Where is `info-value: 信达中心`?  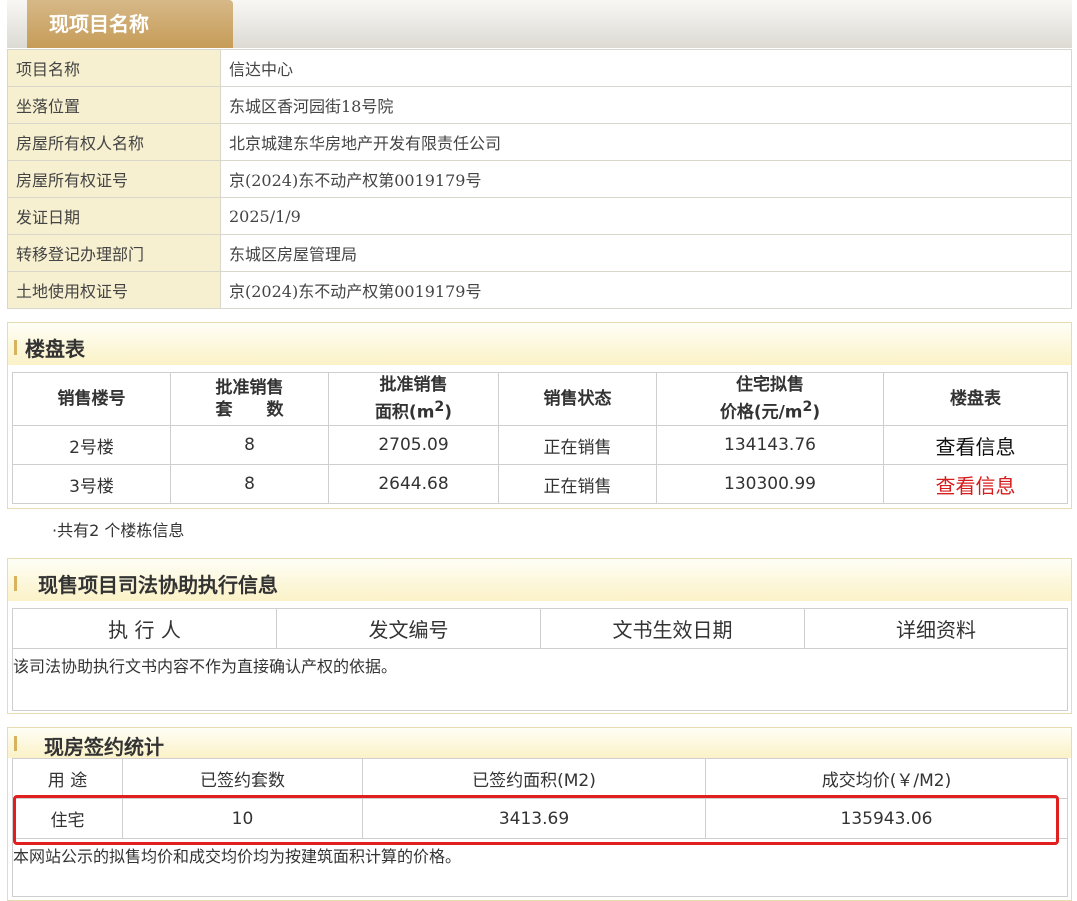
info-value: 信达中心 is located at coordinates (646, 68).